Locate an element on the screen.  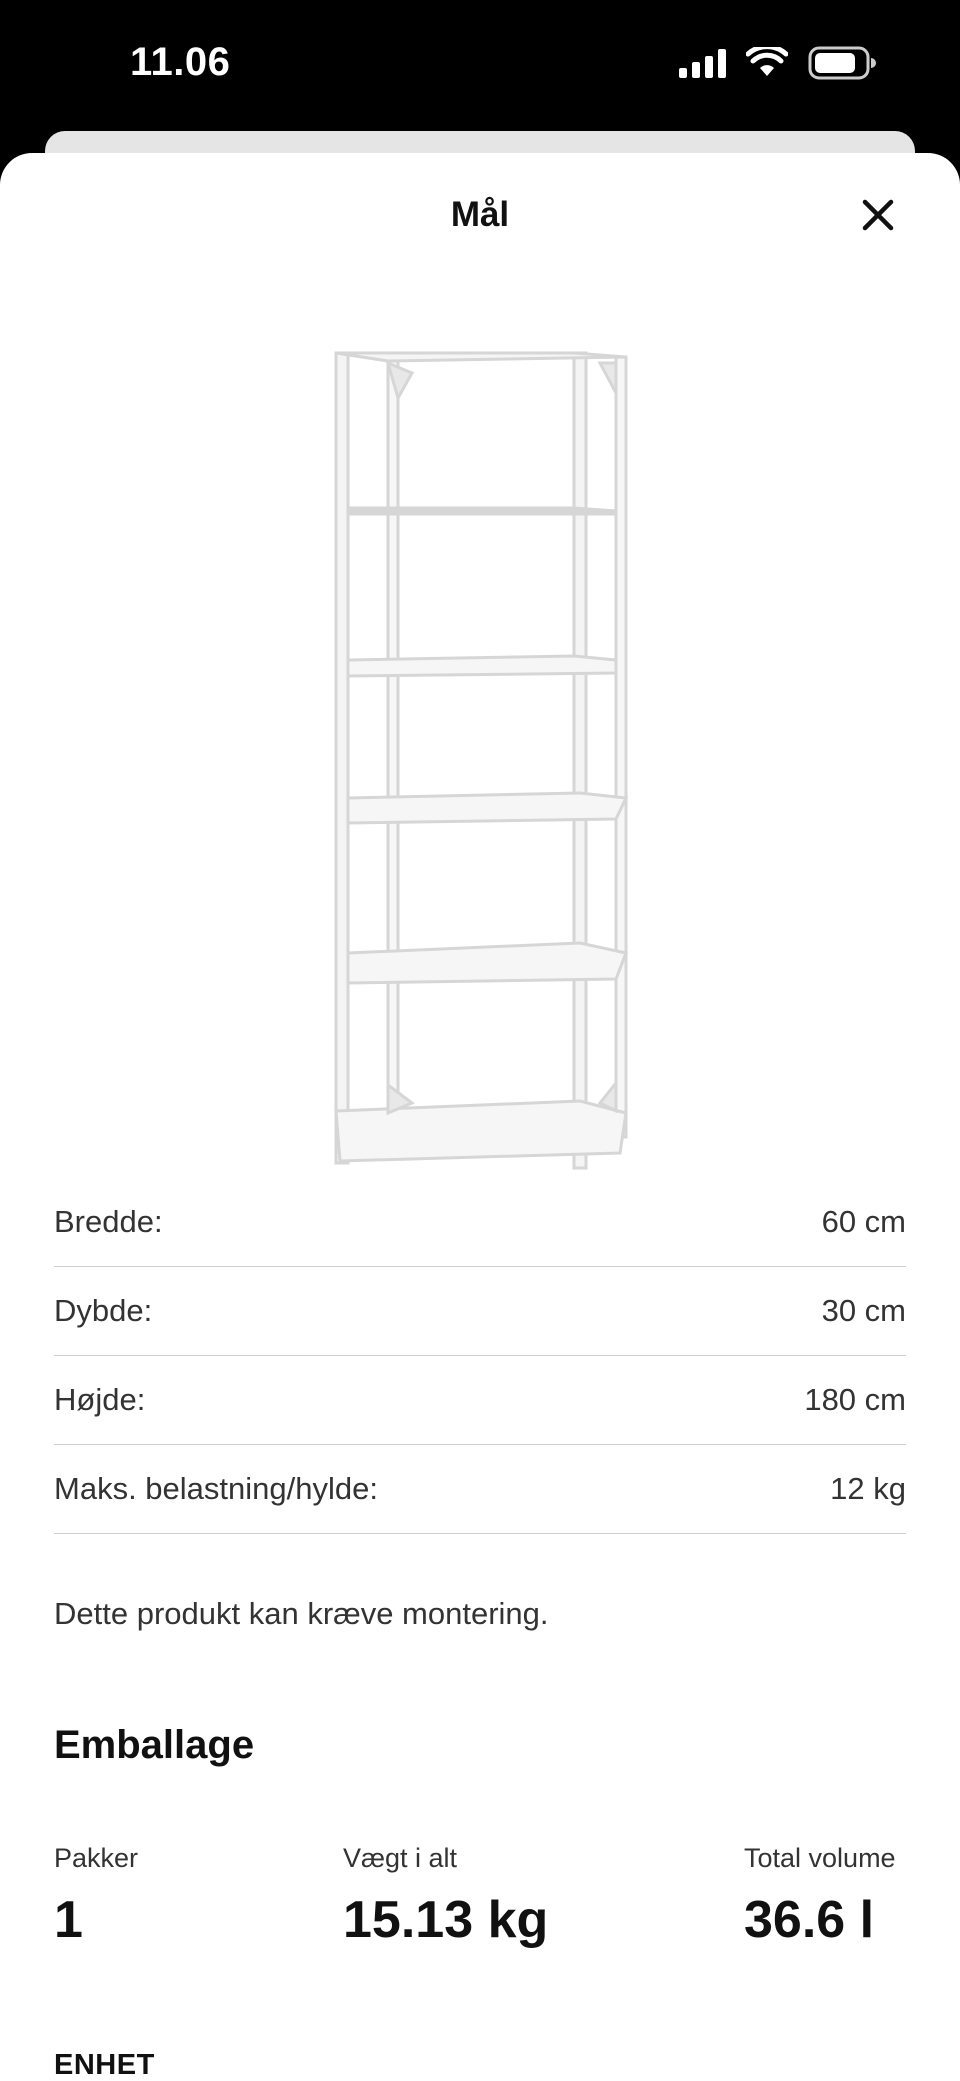
status-time: 11.06 is located at coordinates (180, 62).